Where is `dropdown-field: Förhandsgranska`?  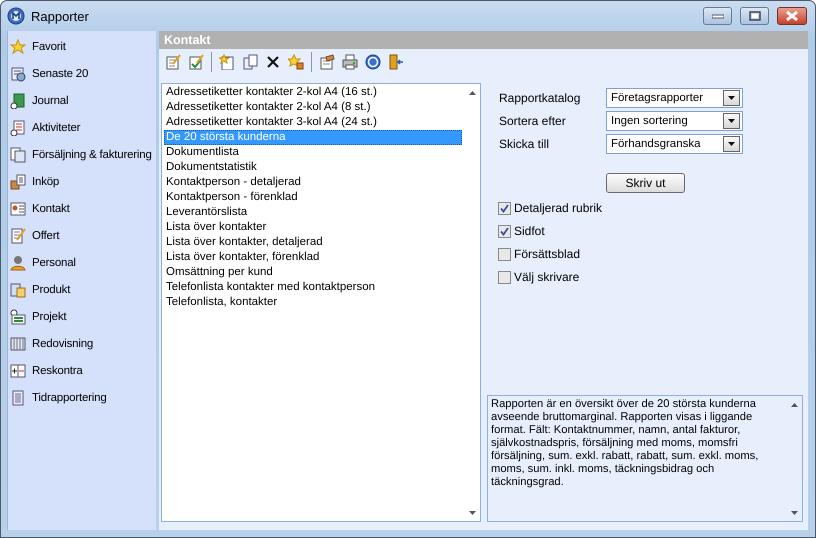 dropdown-field: Förhandsgranska is located at coordinates (674, 144).